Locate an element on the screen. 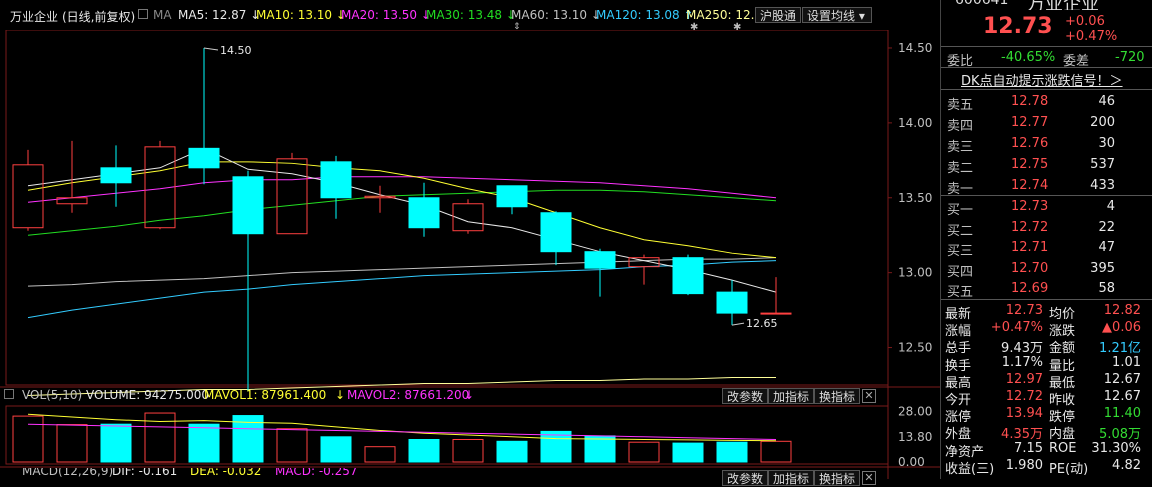 The image size is (1152, 487). ma-checkbox is located at coordinates (143, 14).